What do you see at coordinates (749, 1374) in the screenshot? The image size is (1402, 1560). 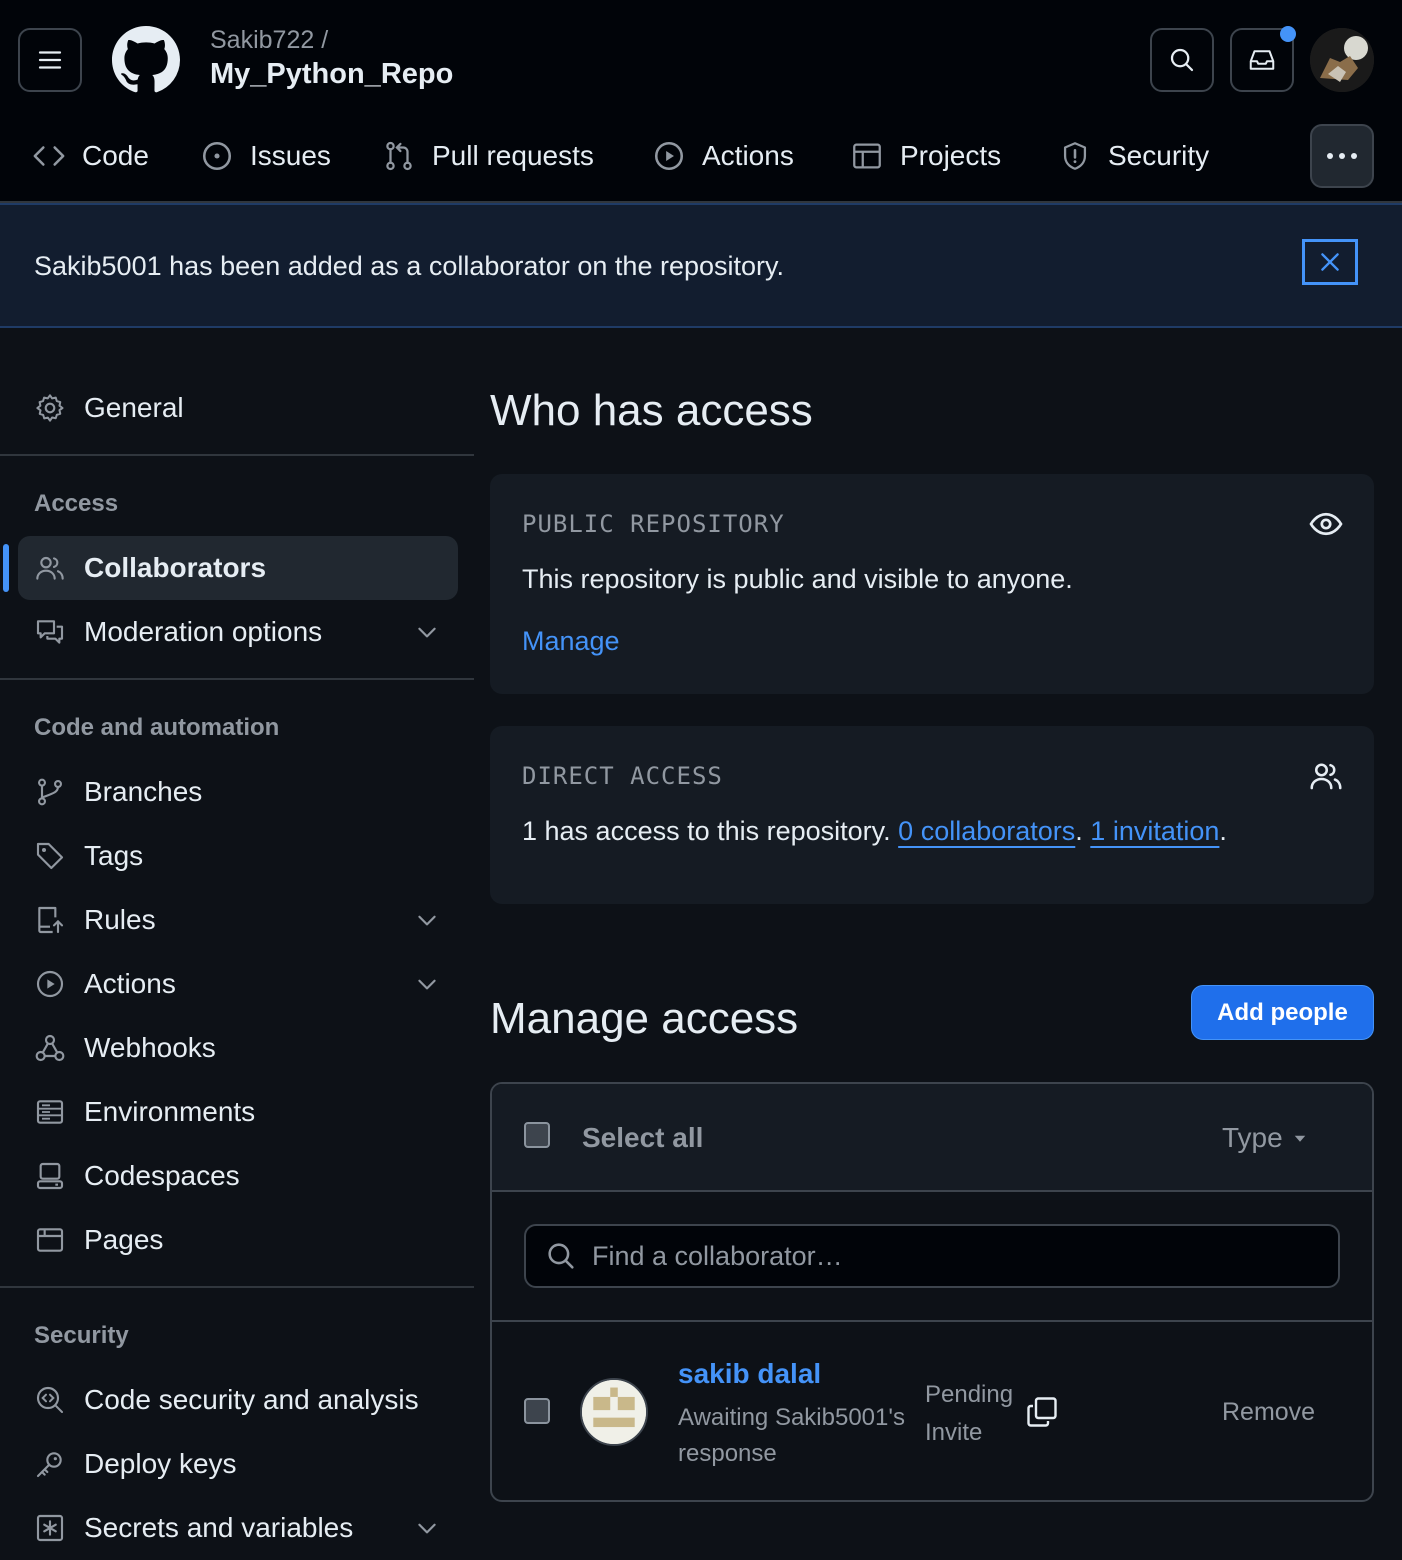 I see `member-name-link: sakib dalal` at bounding box center [749, 1374].